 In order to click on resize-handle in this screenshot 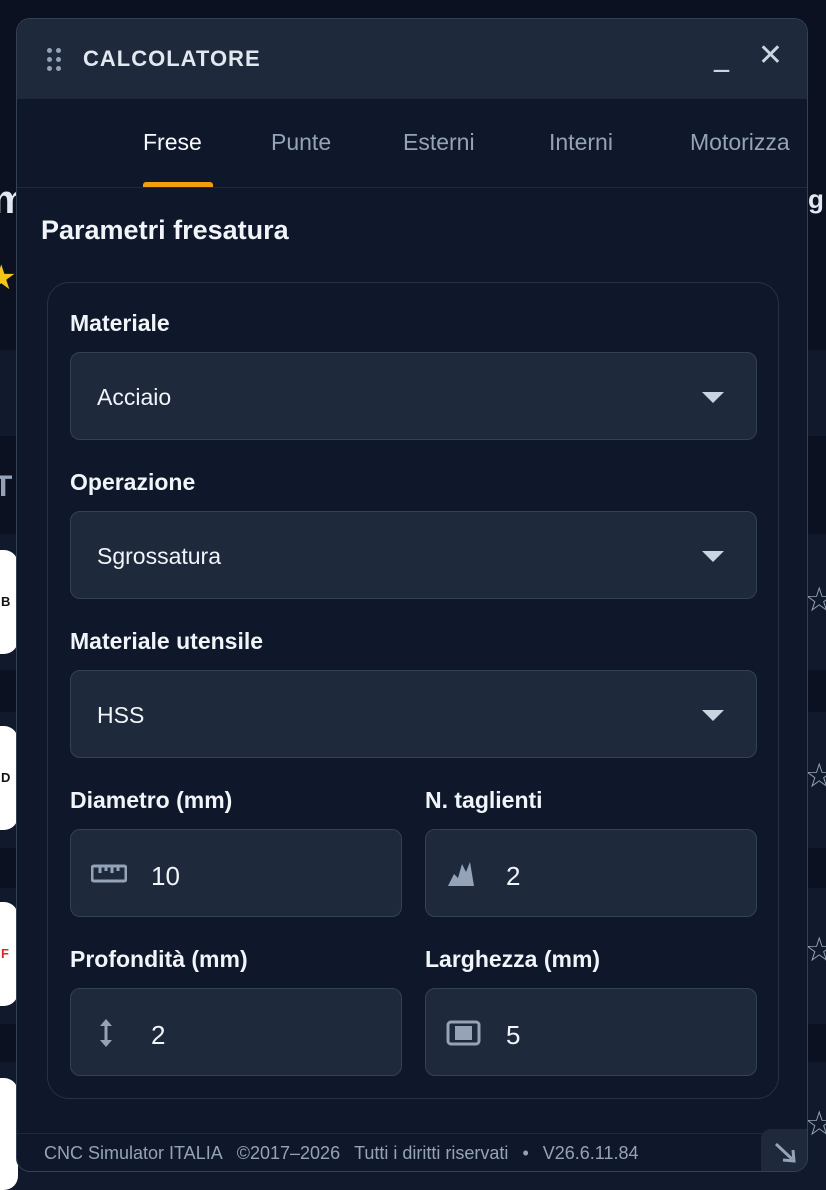, I will do `click(784, 1150)`.